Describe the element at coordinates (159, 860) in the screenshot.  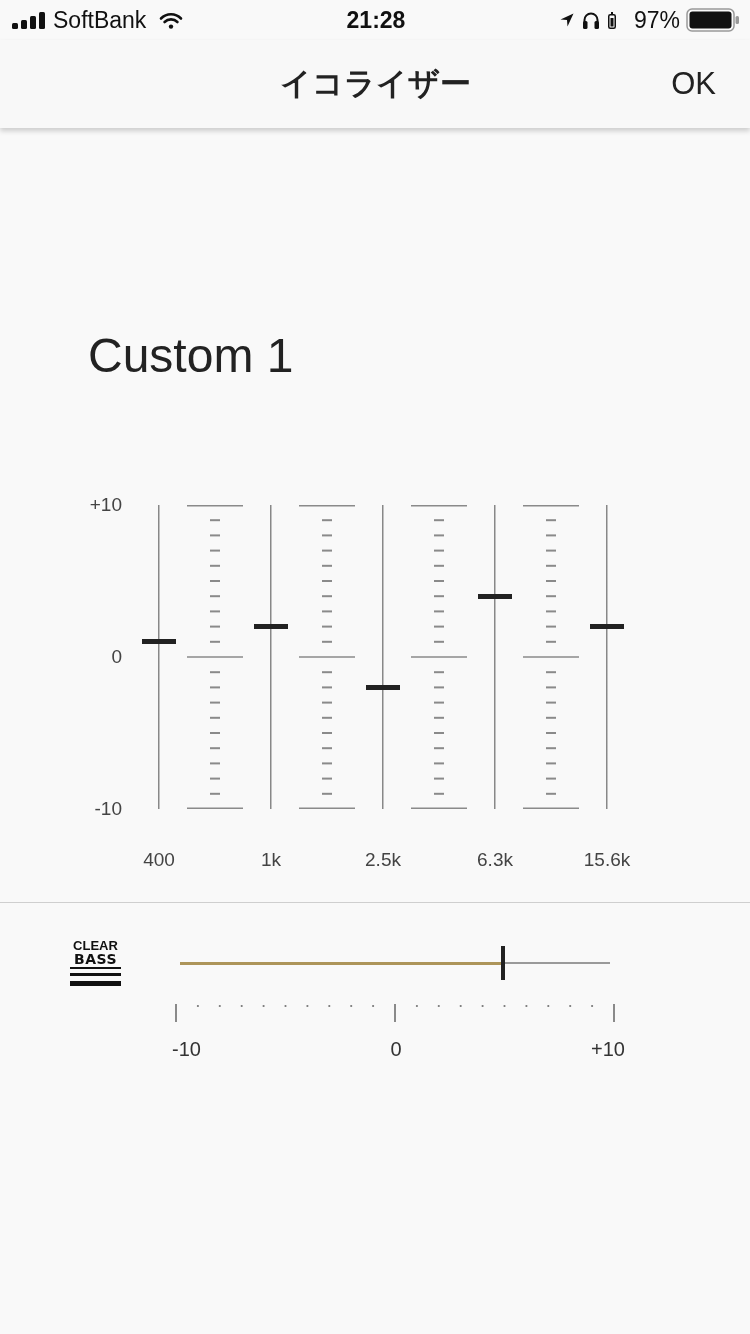
I see `frequency-label: 400` at that location.